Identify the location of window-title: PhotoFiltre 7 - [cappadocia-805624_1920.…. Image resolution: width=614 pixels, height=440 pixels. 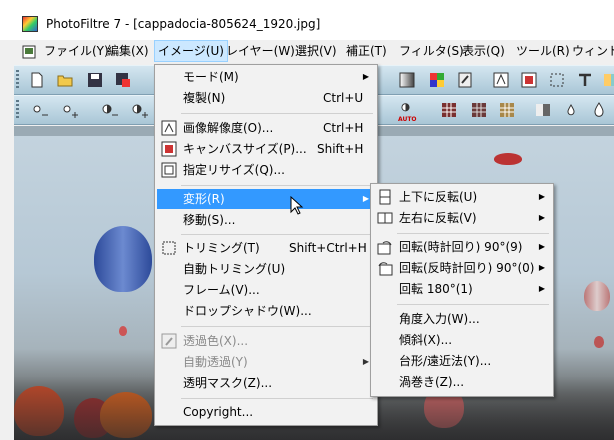
(183, 24).